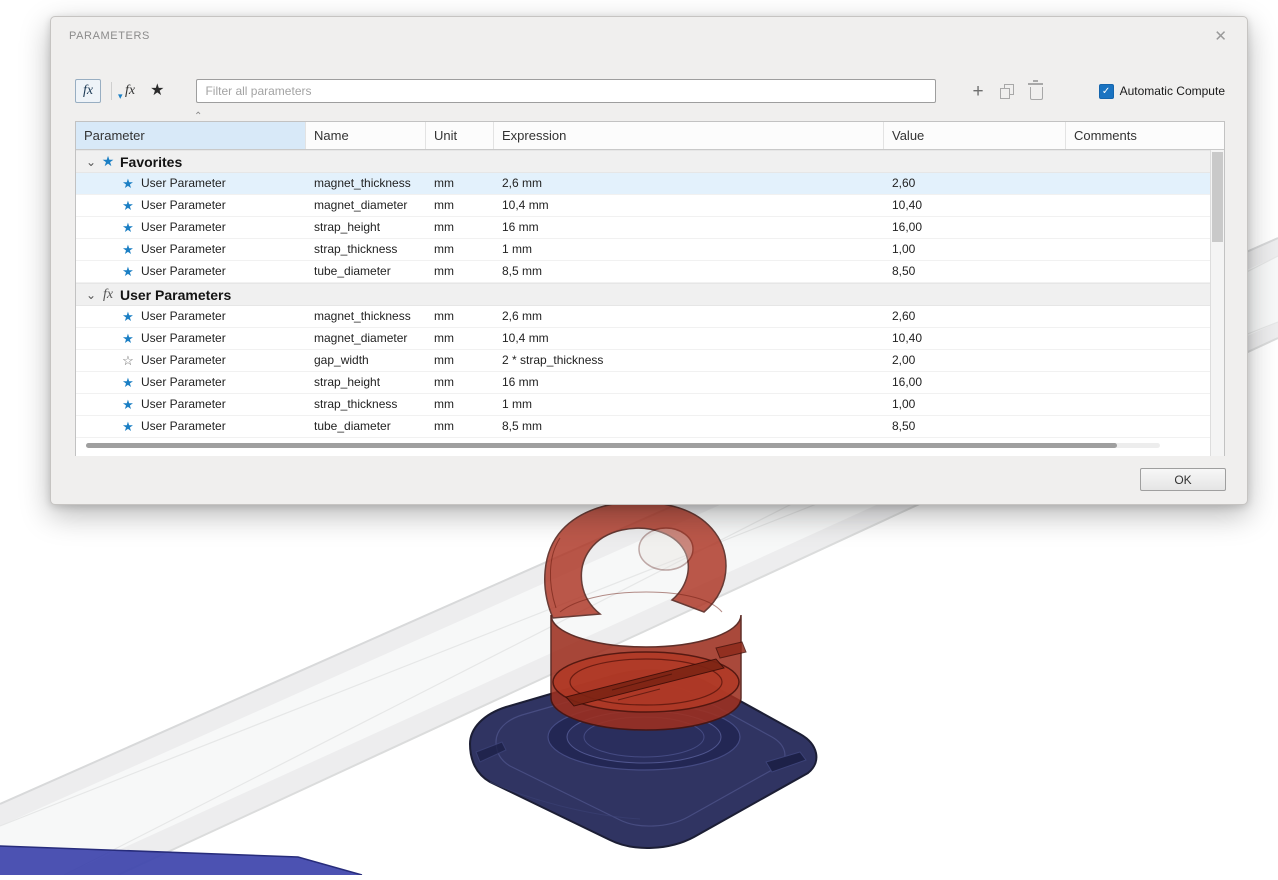 Image resolution: width=1278 pixels, height=880 pixels. Describe the element at coordinates (114, 135) in the screenshot. I see `column-header-parameter-label: Parameter` at that location.